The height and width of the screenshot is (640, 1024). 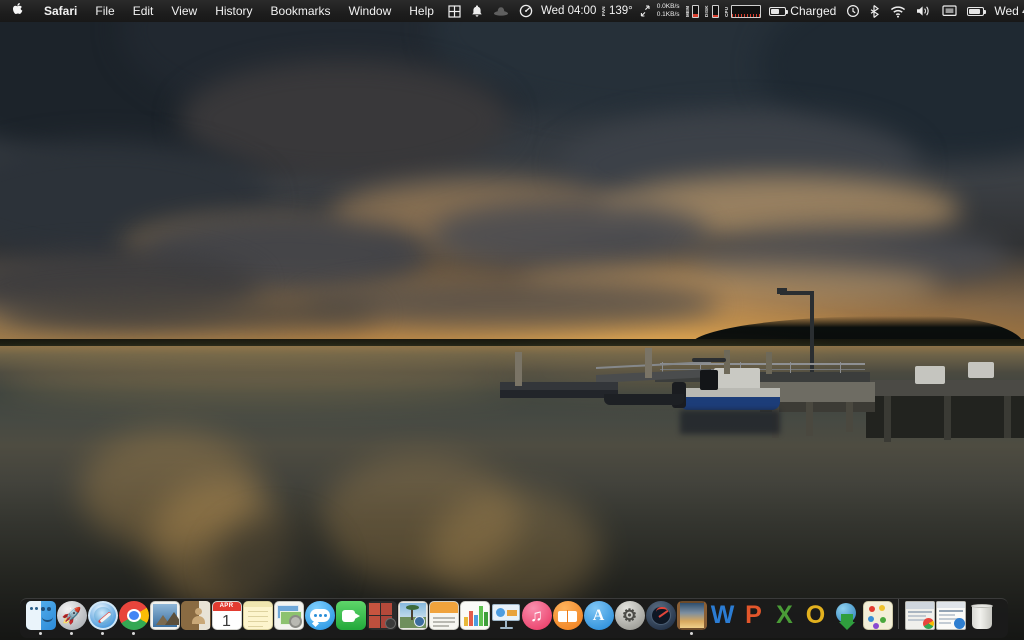 What do you see at coordinates (743, 11) in the screenshot?
I see `cpu-indicator: CPU` at bounding box center [743, 11].